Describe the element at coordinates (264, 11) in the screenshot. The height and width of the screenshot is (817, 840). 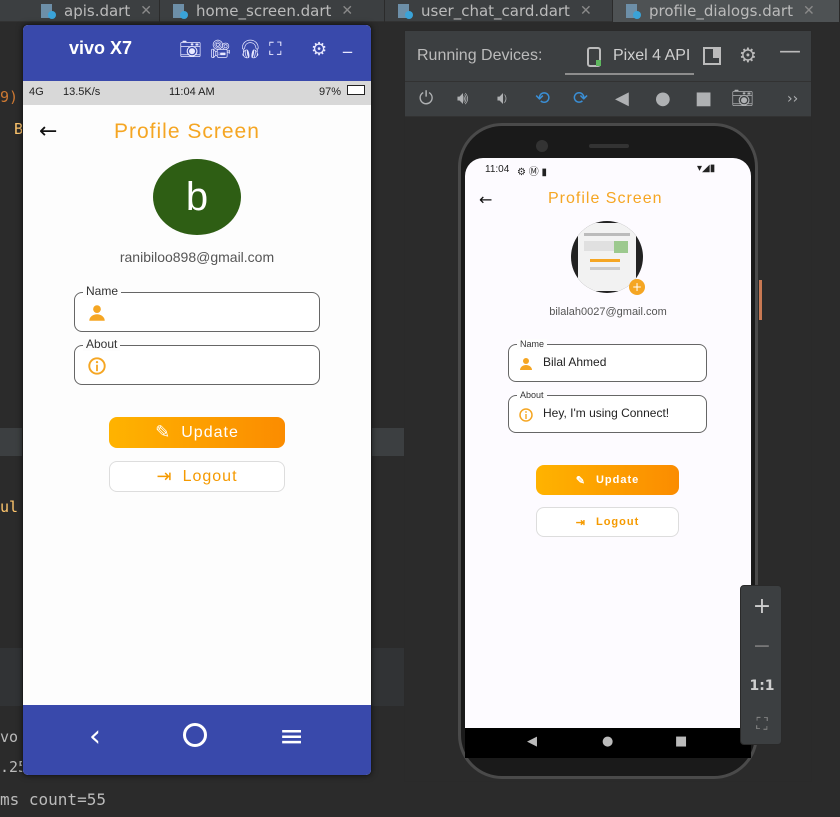
I see `tab-label: home_screen.dart` at that location.